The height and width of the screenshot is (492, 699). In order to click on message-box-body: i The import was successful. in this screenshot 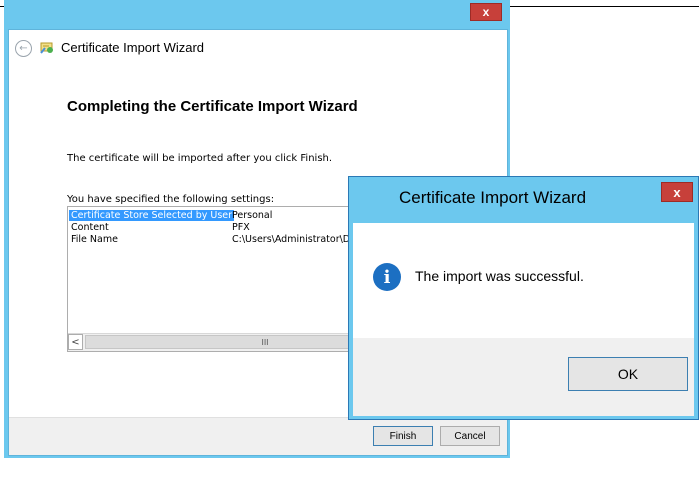, I will do `click(523, 280)`.